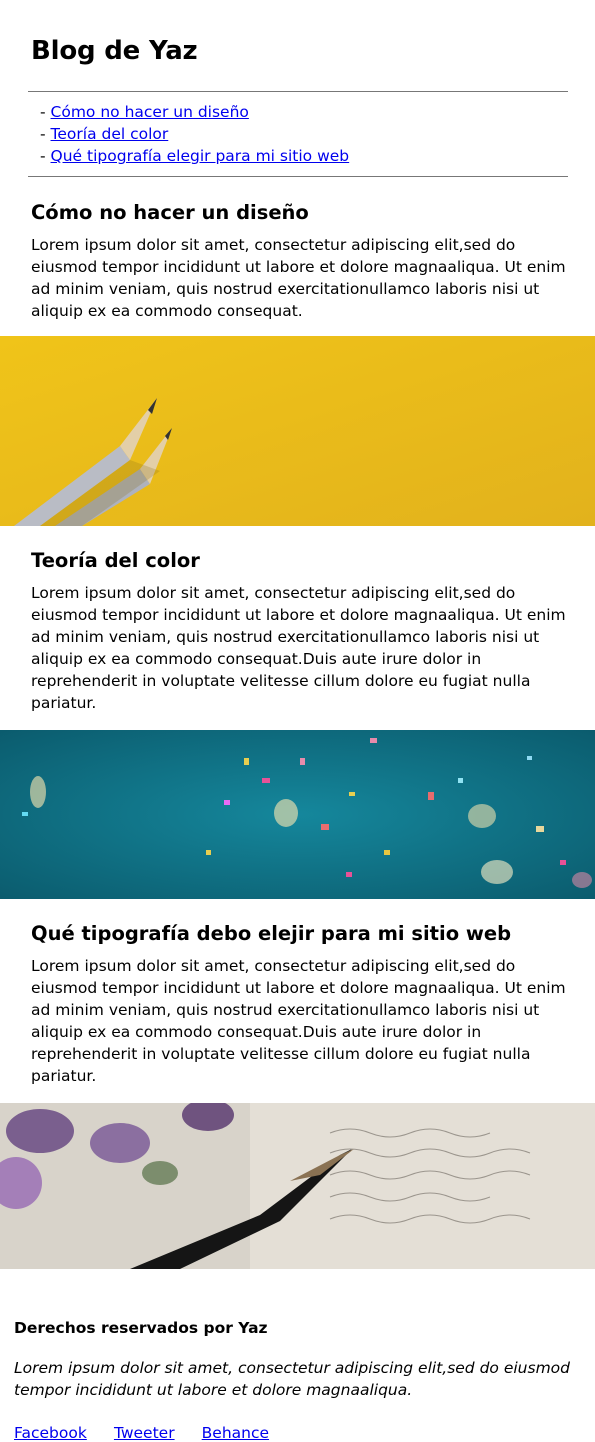 The width and height of the screenshot is (595, 1442). Describe the element at coordinates (115, 560) in the screenshot. I see `post-title: Teoría del color` at that location.